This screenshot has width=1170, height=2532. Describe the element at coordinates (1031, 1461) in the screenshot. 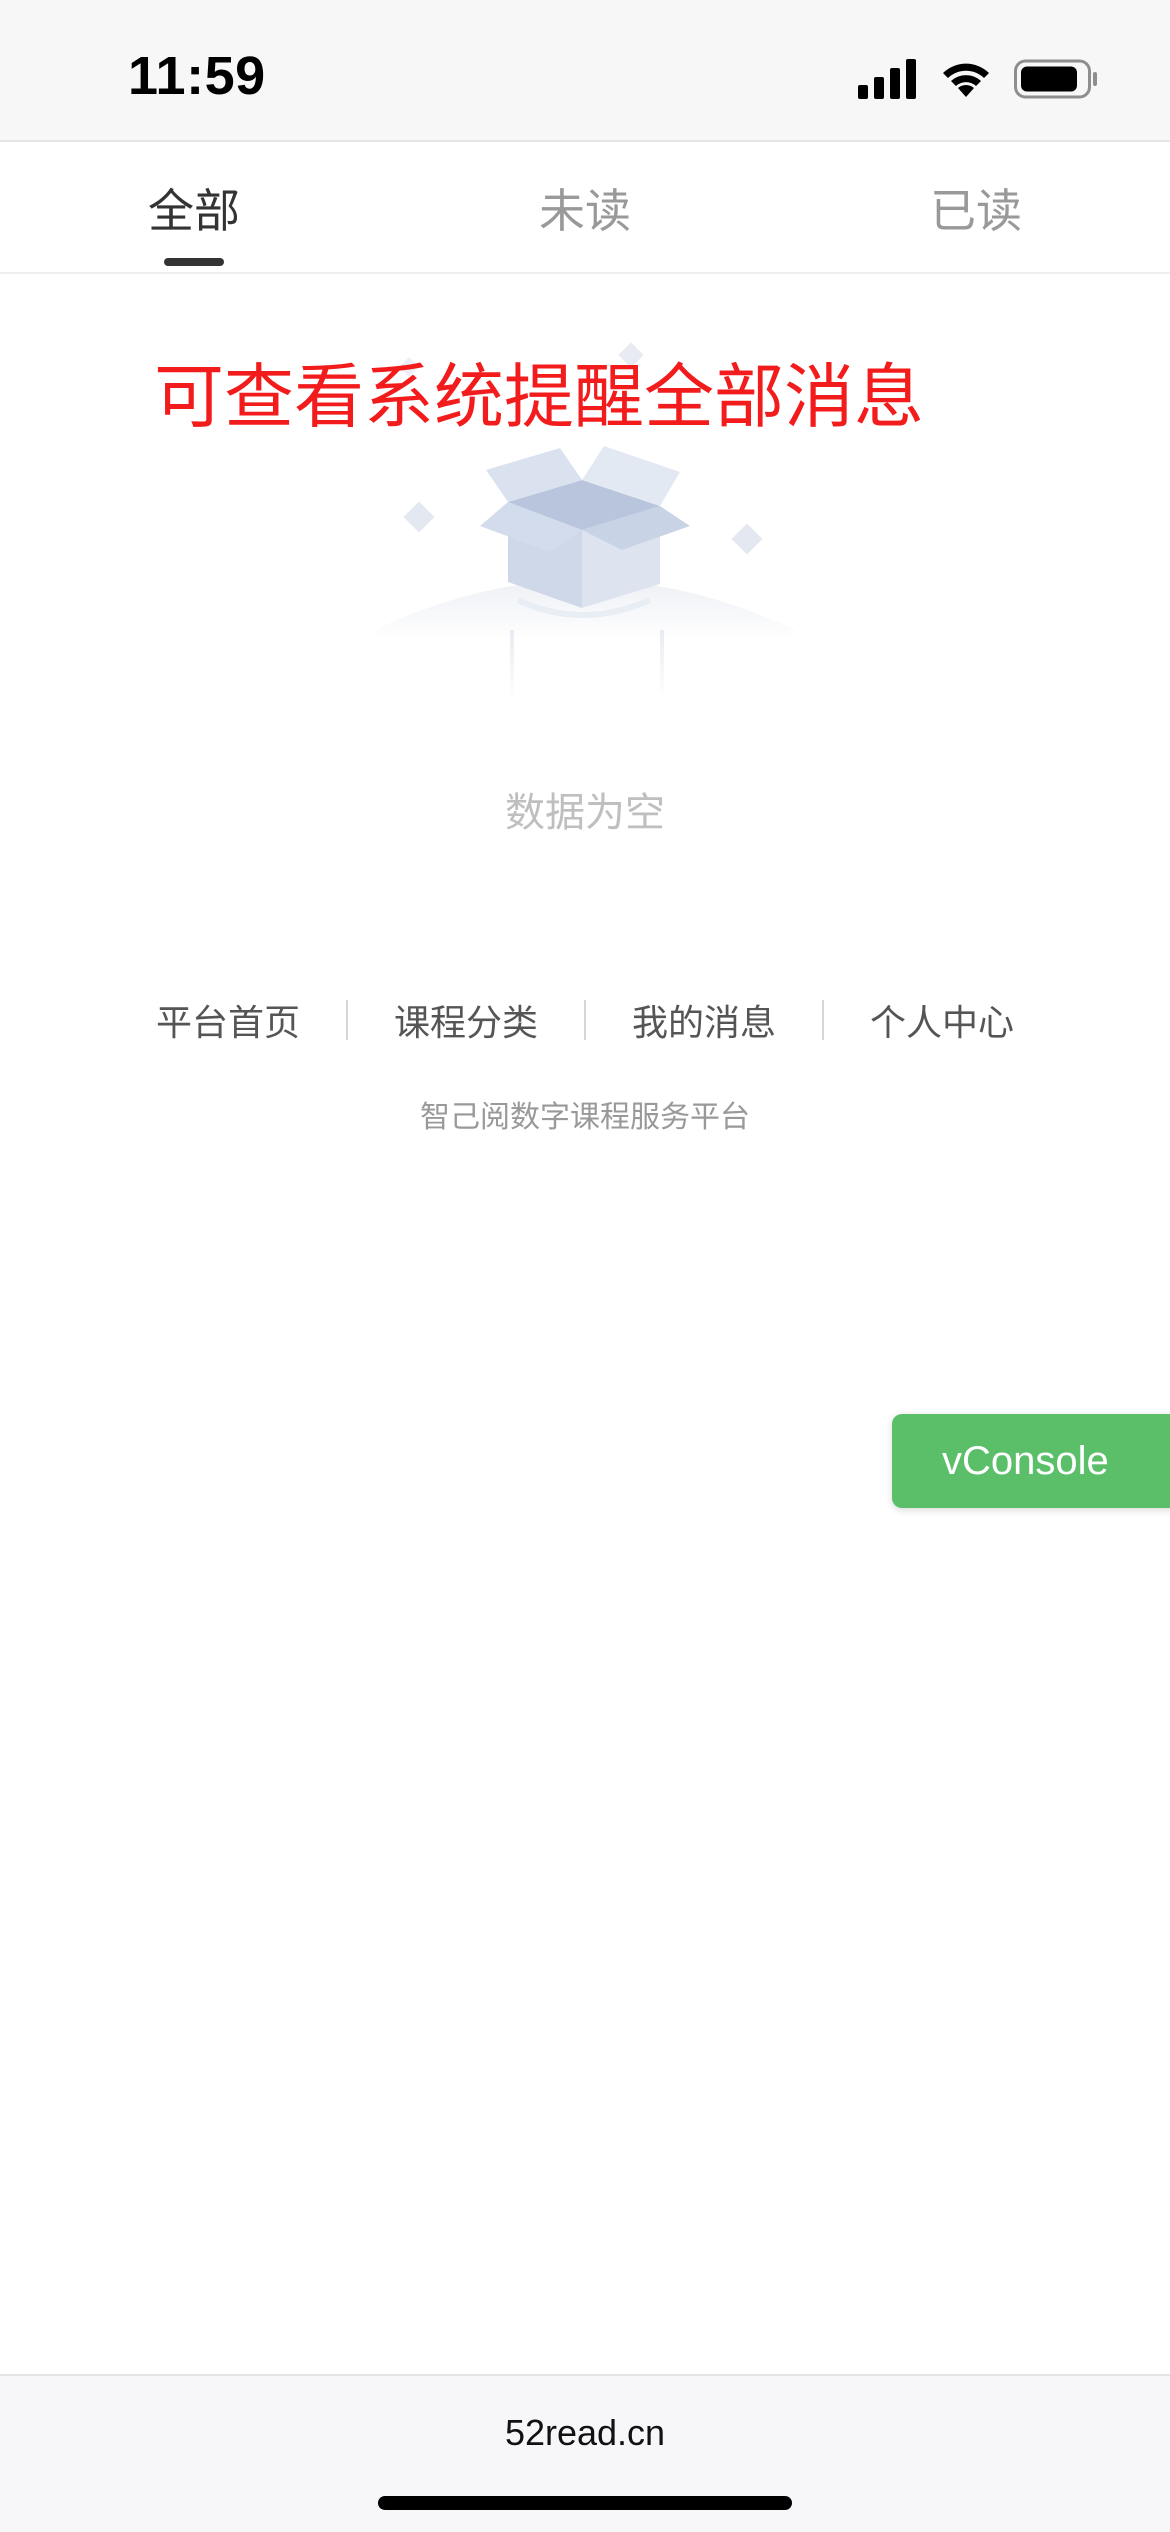

I see `vconsole-button: vConsole` at that location.